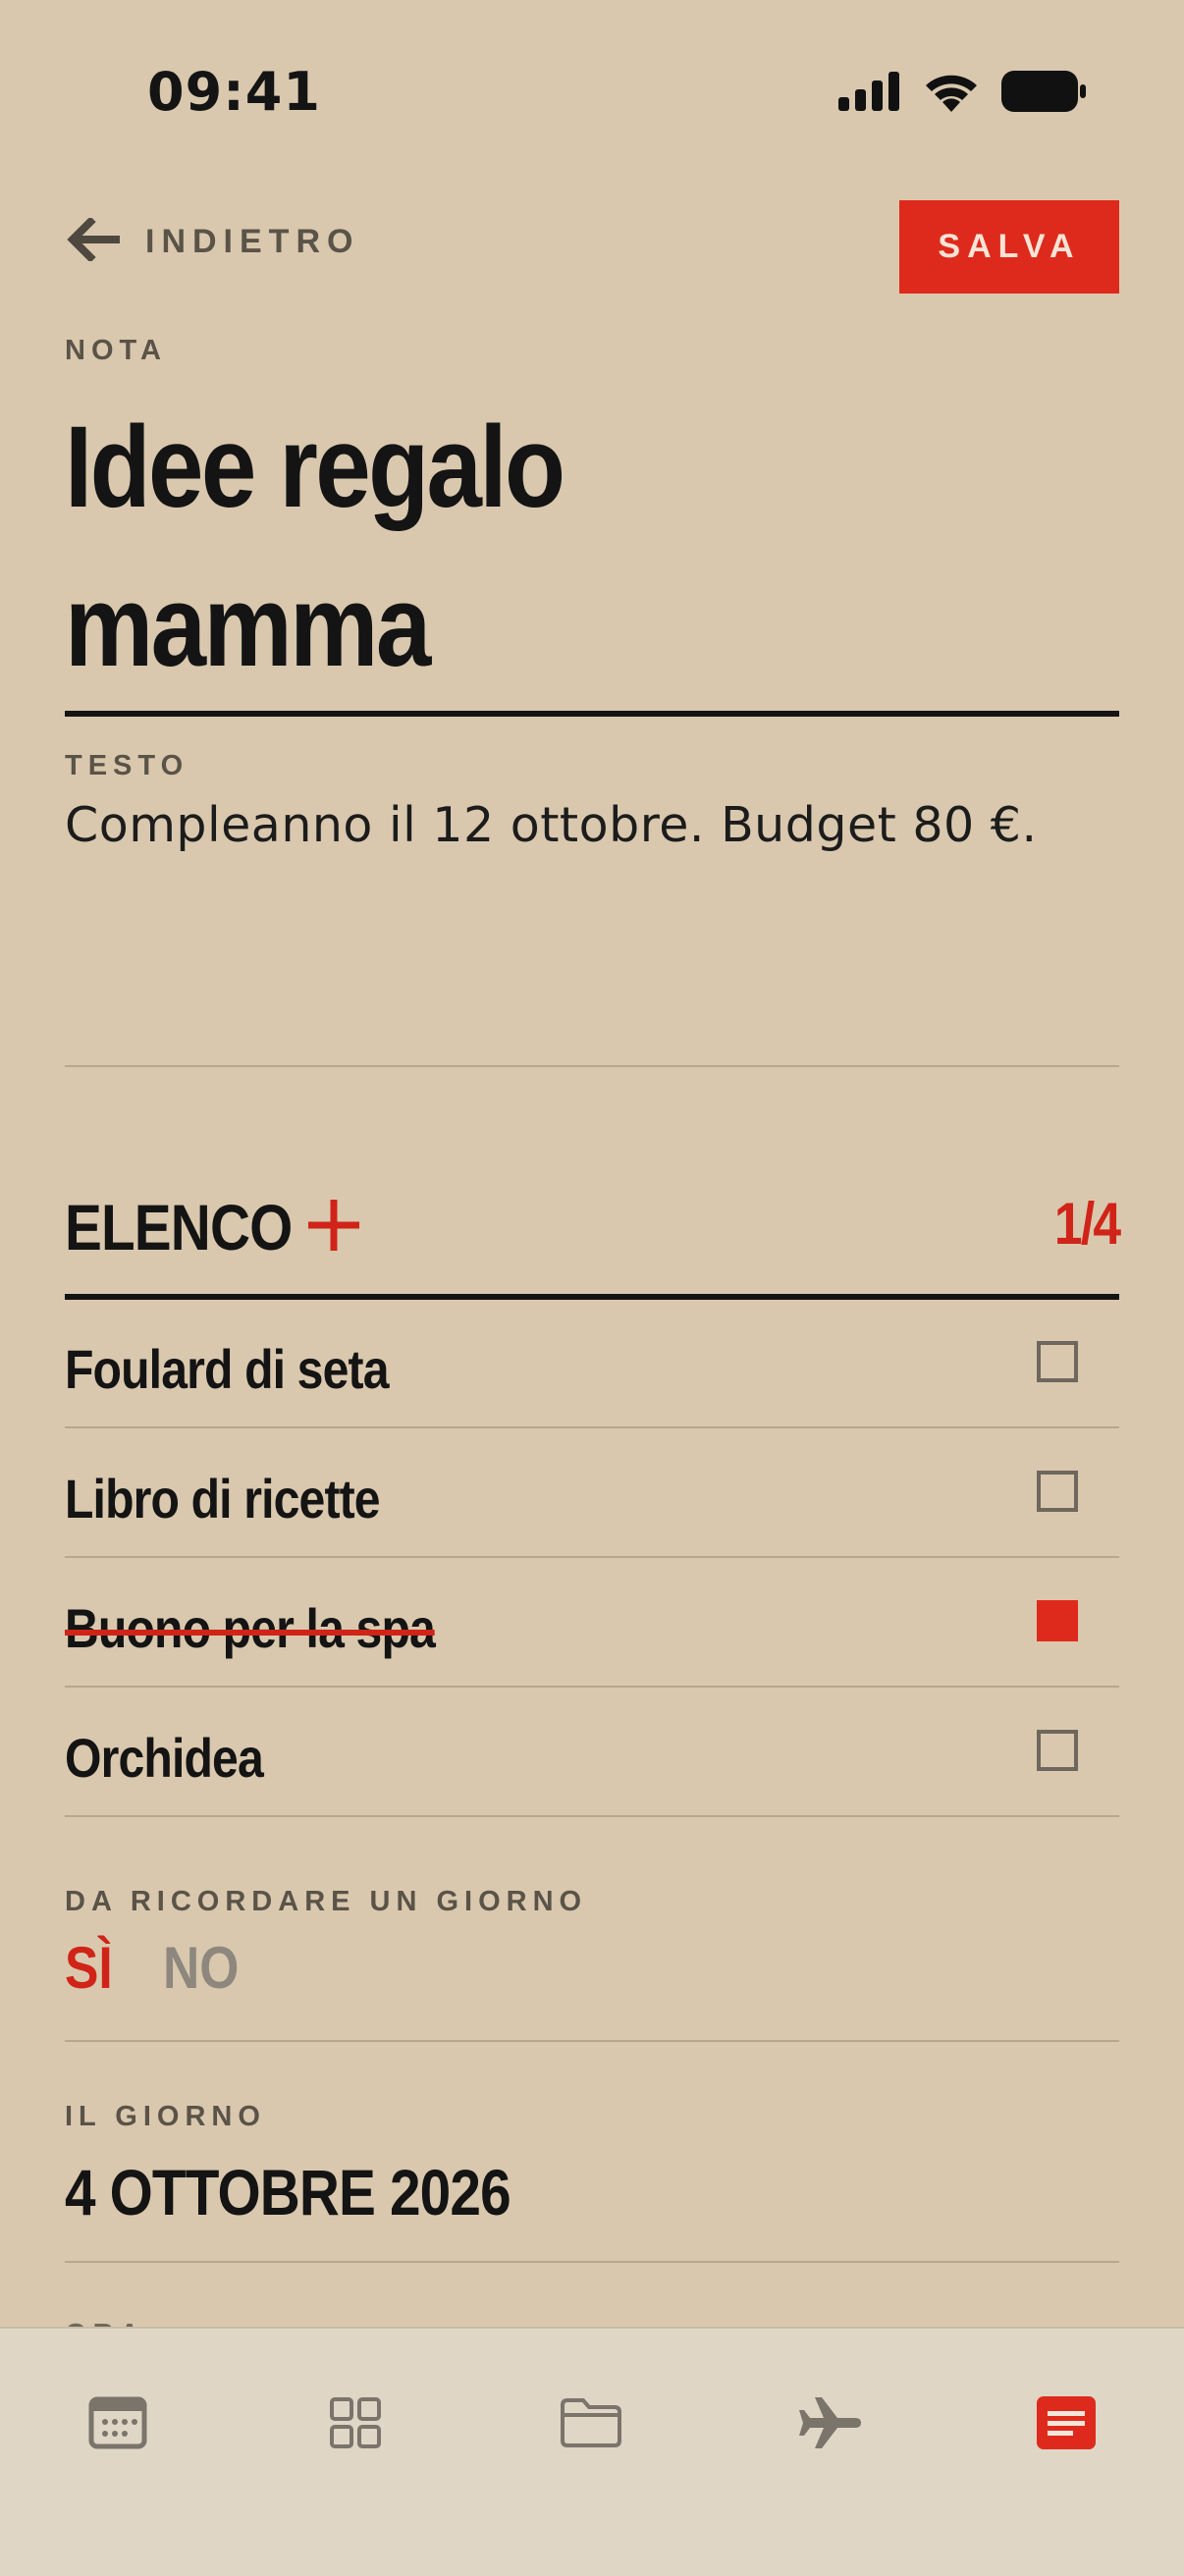 This screenshot has height=2576, width=1184. What do you see at coordinates (165, 2116) in the screenshot?
I see `date-label: IL GIORNO` at bounding box center [165, 2116].